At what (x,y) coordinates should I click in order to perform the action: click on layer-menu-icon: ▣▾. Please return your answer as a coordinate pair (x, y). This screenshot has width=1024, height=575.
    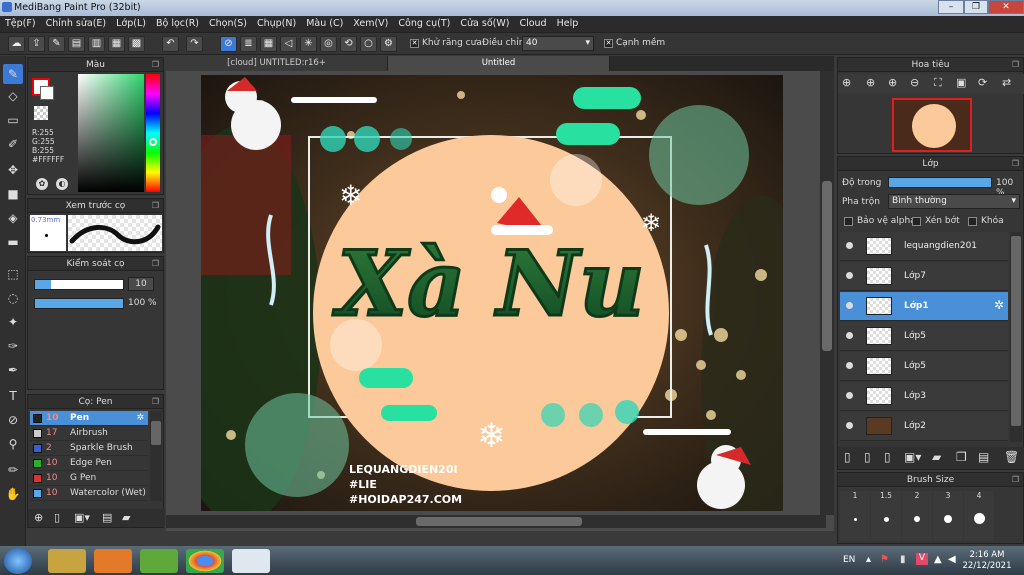
    Looking at the image, I should click on (912, 457).